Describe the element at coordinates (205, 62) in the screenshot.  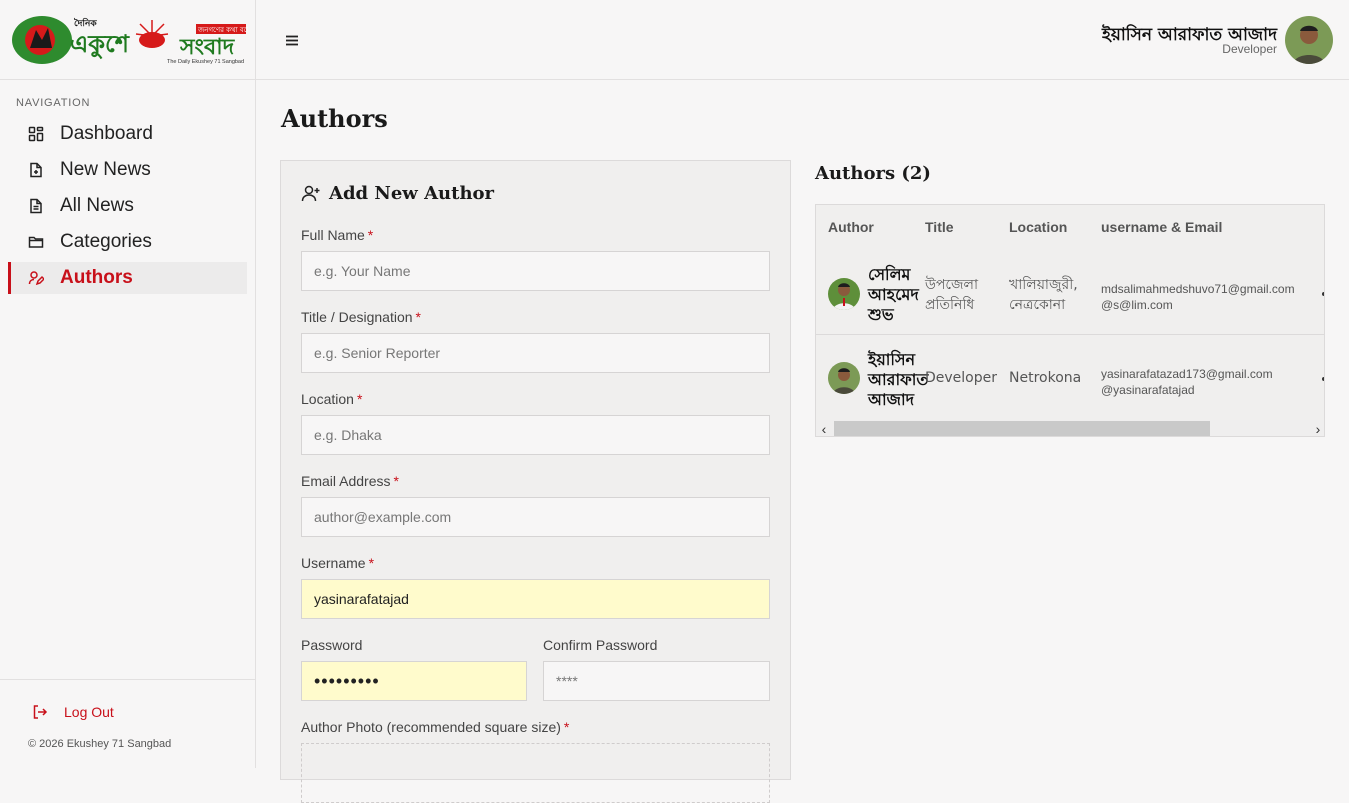
I see `svg-text: The Daily Ekushey 71 Sangbad` at that location.